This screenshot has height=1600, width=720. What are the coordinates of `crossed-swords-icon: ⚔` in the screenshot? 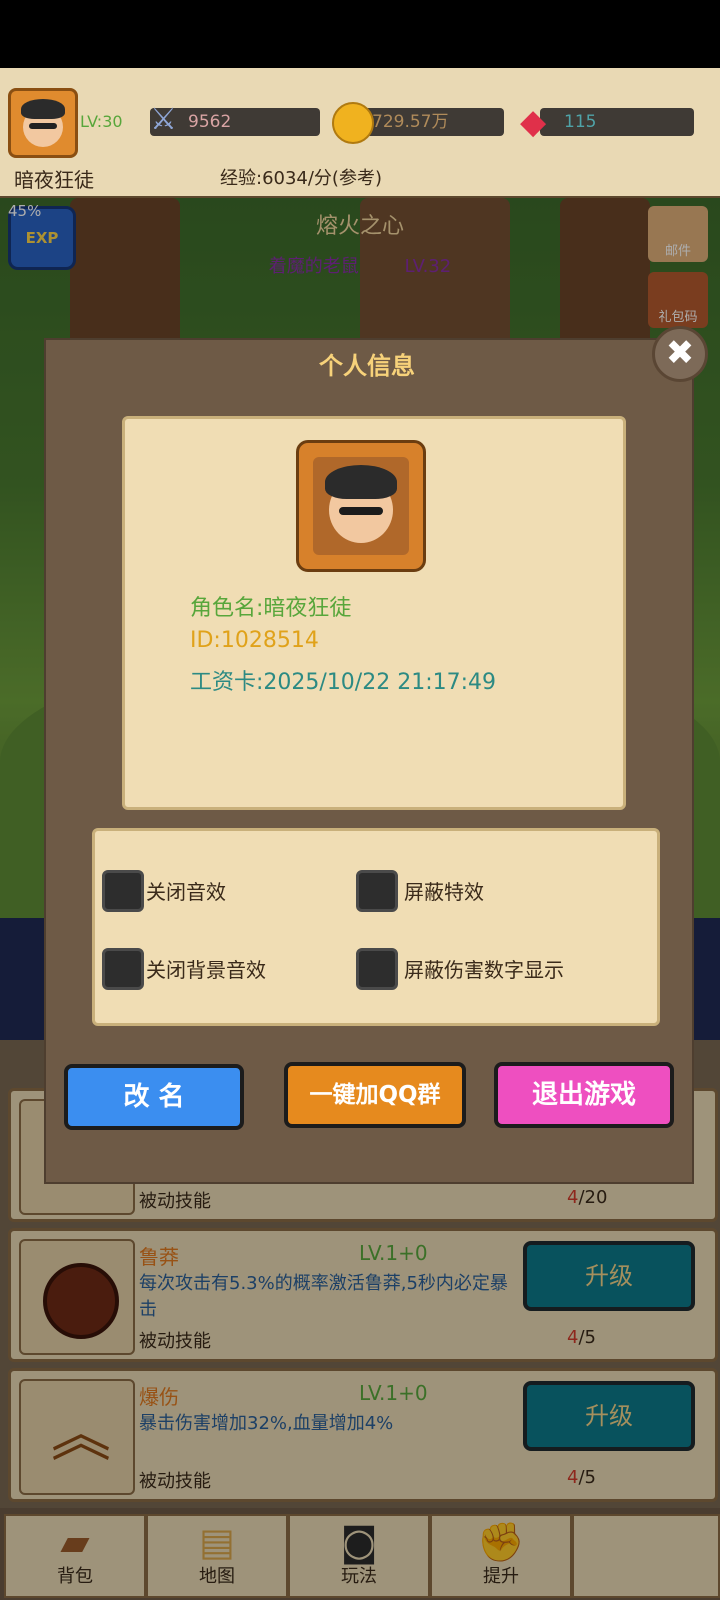 It's located at (163, 119).